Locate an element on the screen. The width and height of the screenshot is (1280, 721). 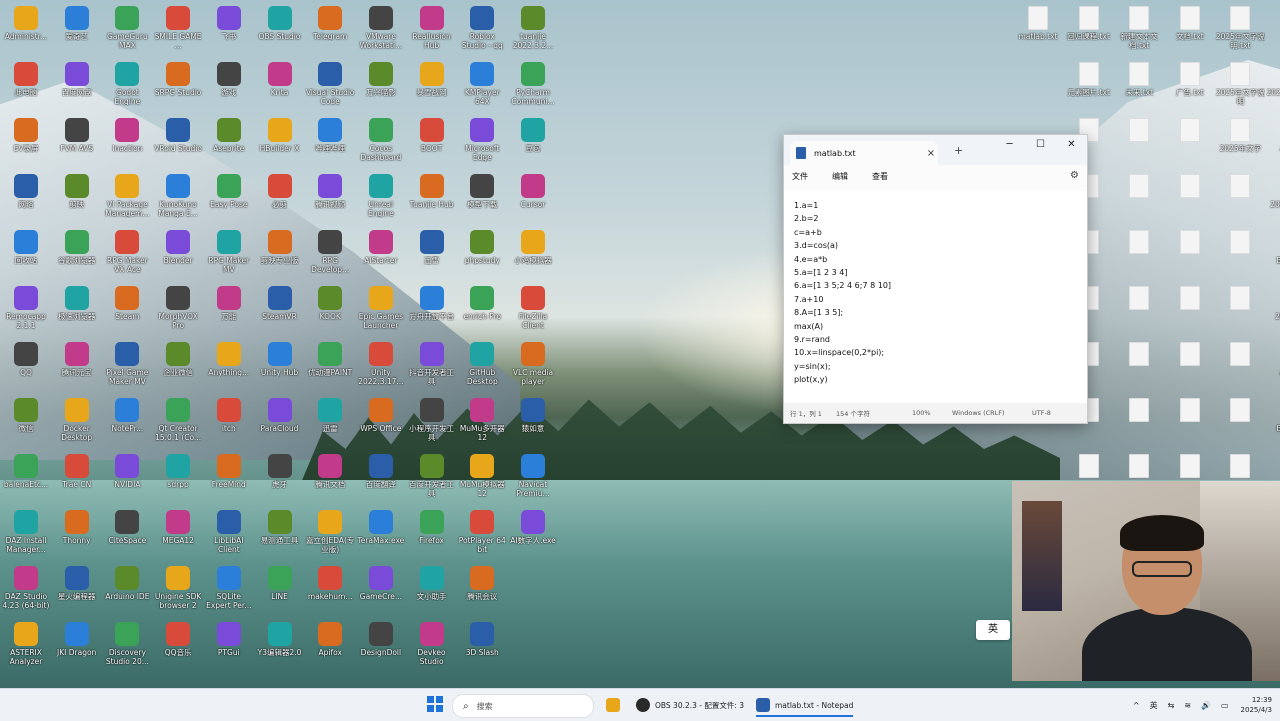
menu-edit: 编辑 is located at coordinates (840, 176).